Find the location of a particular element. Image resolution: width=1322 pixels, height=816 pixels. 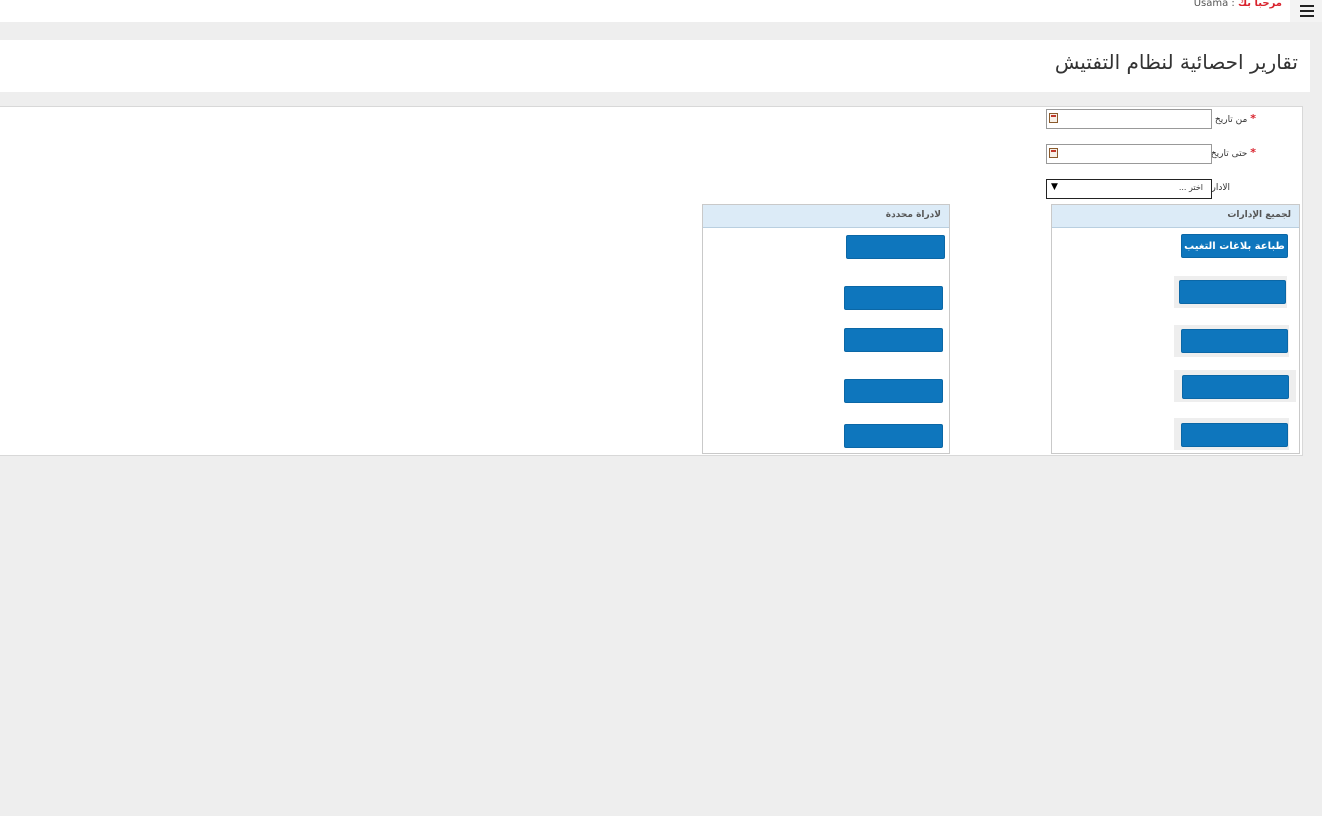

hamburger-menu-icon is located at coordinates (1306, 11).